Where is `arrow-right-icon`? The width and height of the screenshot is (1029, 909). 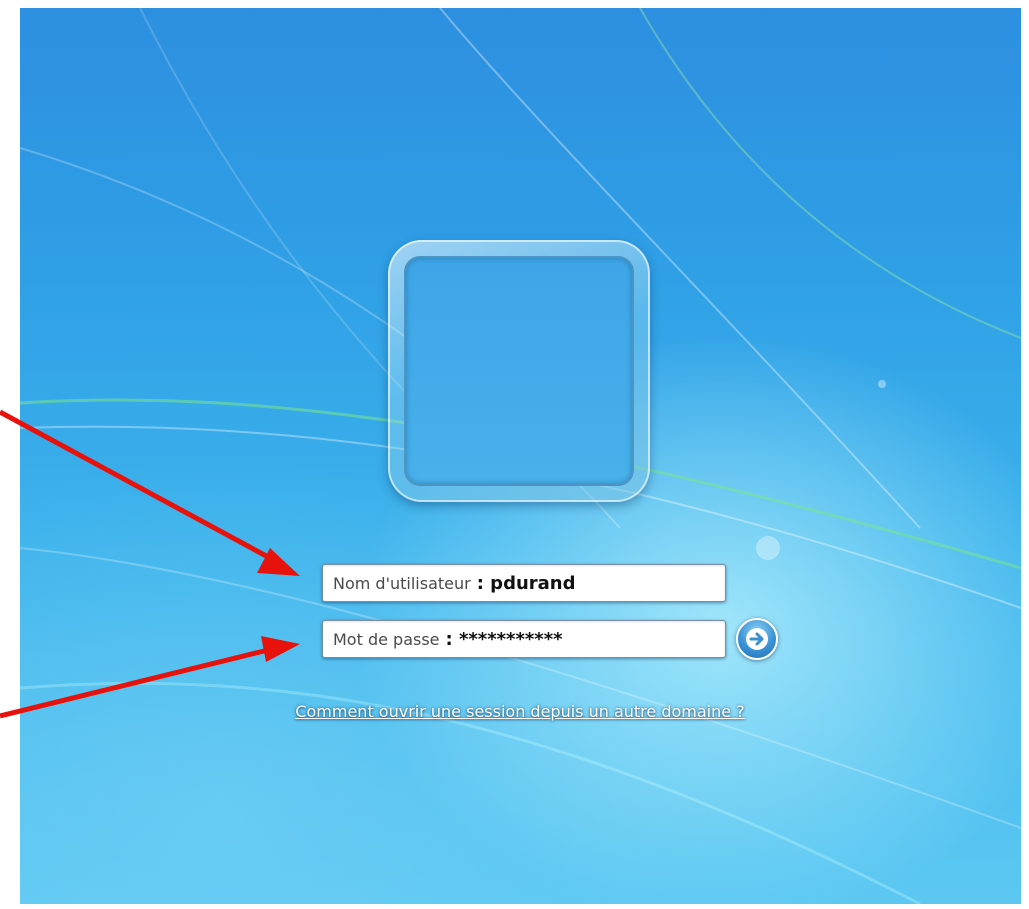
arrow-right-icon is located at coordinates (757, 639).